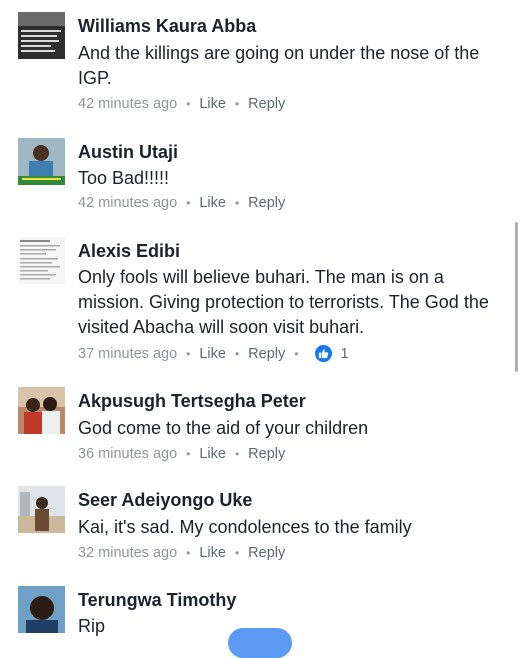 Image resolution: width=521 pixels, height=658 pixels. I want to click on comment-meta: 36 minutes ago • Like • Reply, so click(181, 454).